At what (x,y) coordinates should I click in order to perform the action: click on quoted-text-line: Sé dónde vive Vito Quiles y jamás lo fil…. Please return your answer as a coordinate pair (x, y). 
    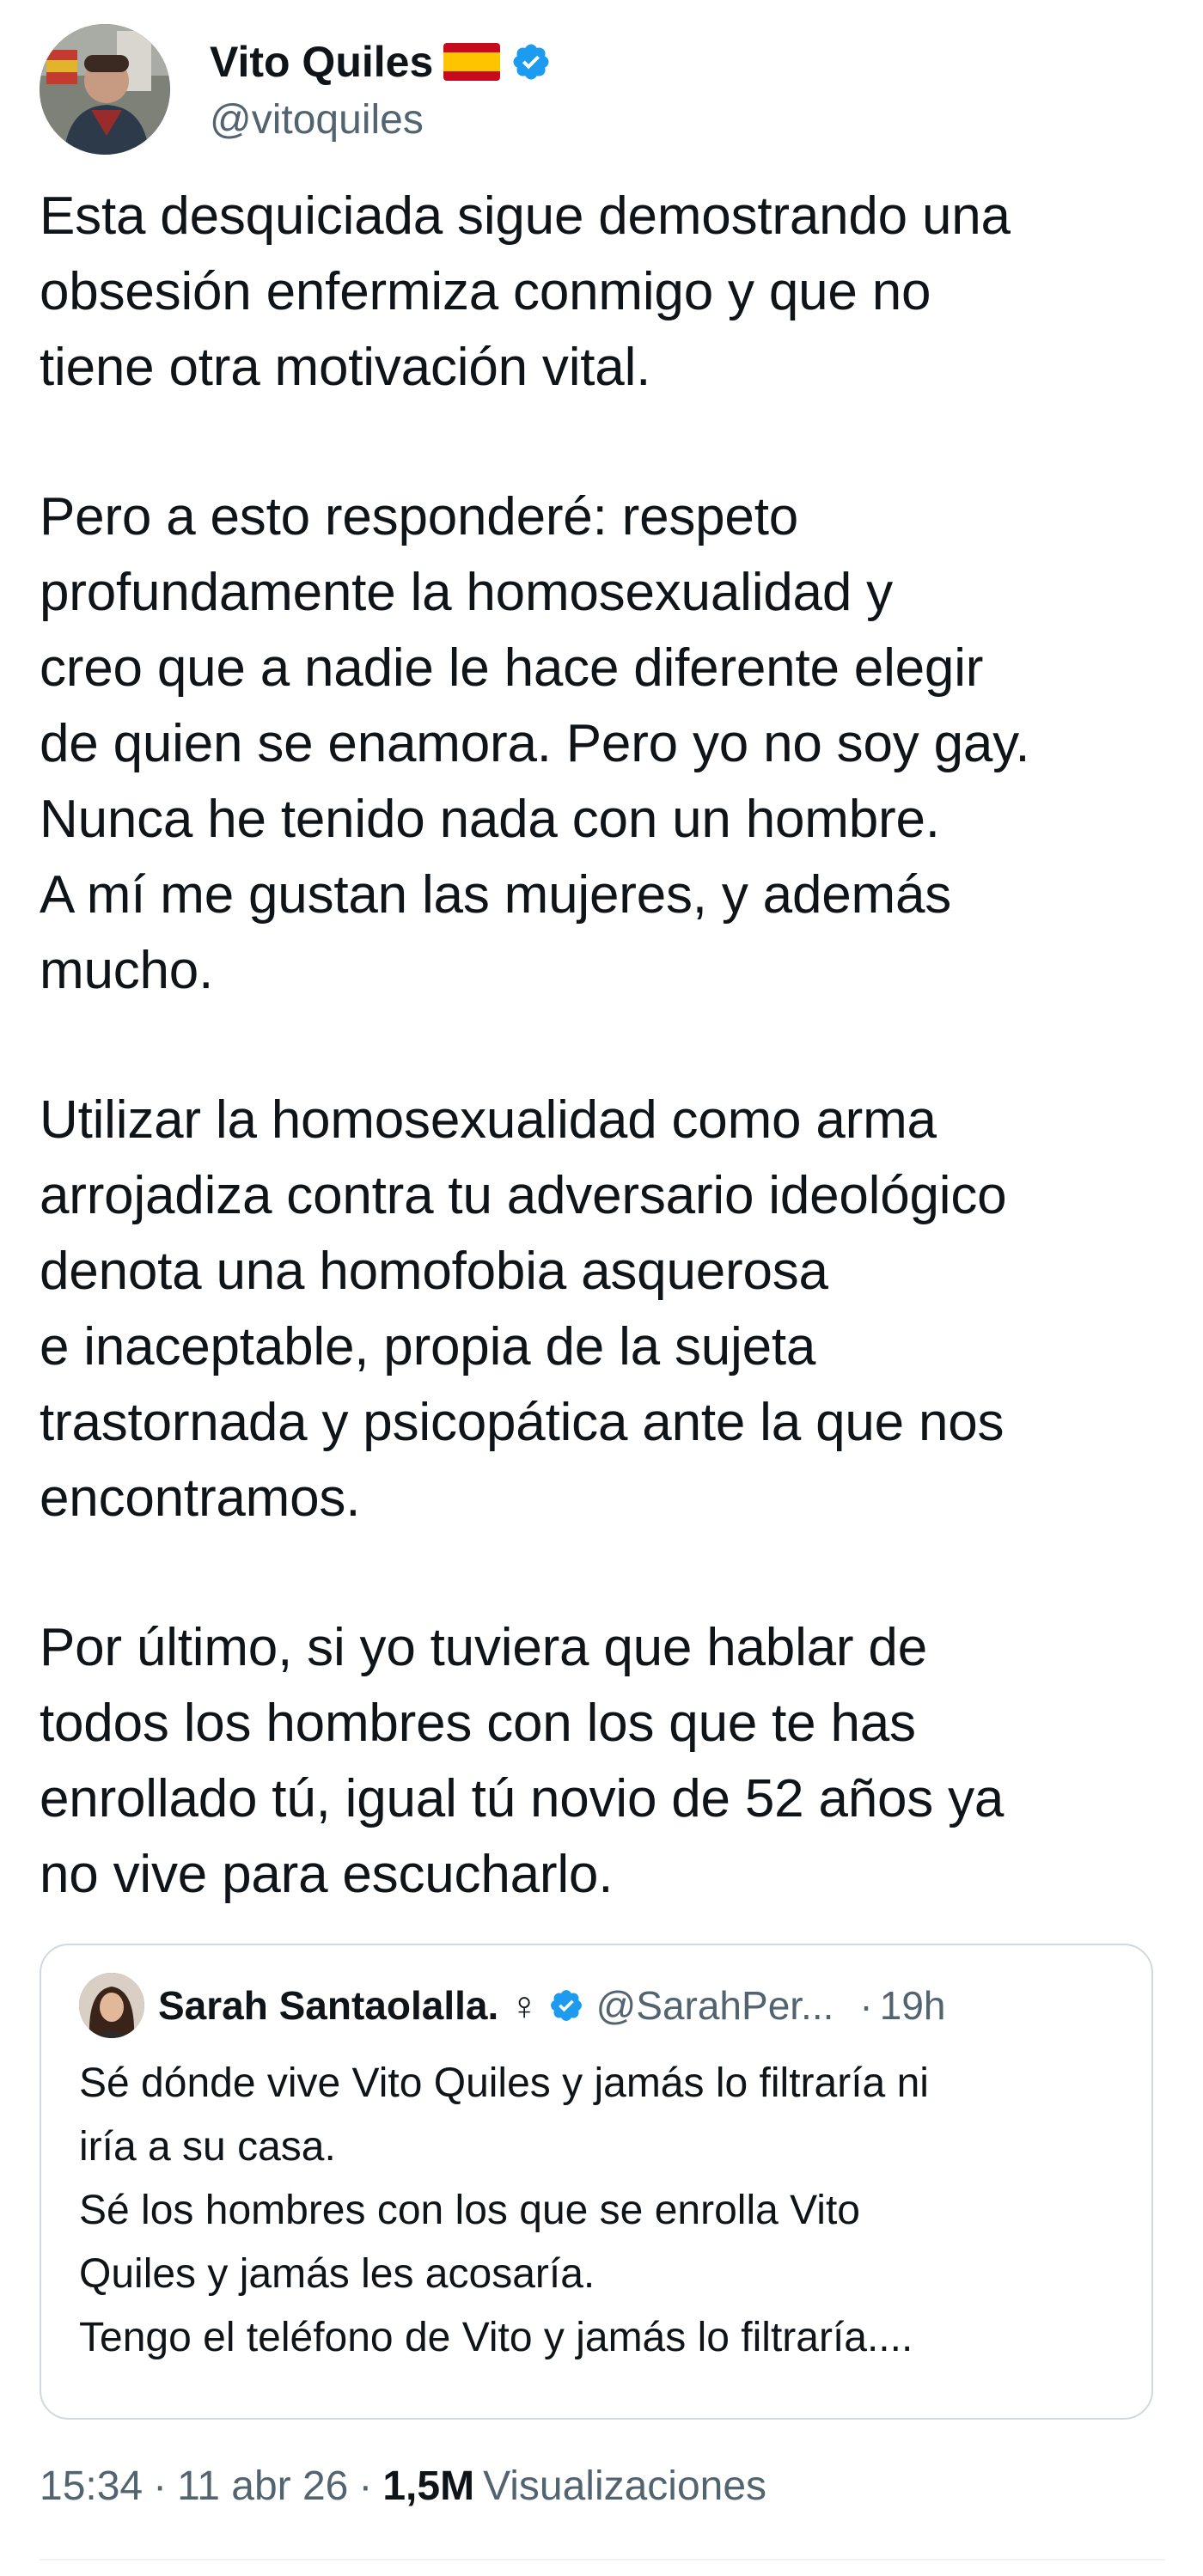
    Looking at the image, I should click on (504, 2083).